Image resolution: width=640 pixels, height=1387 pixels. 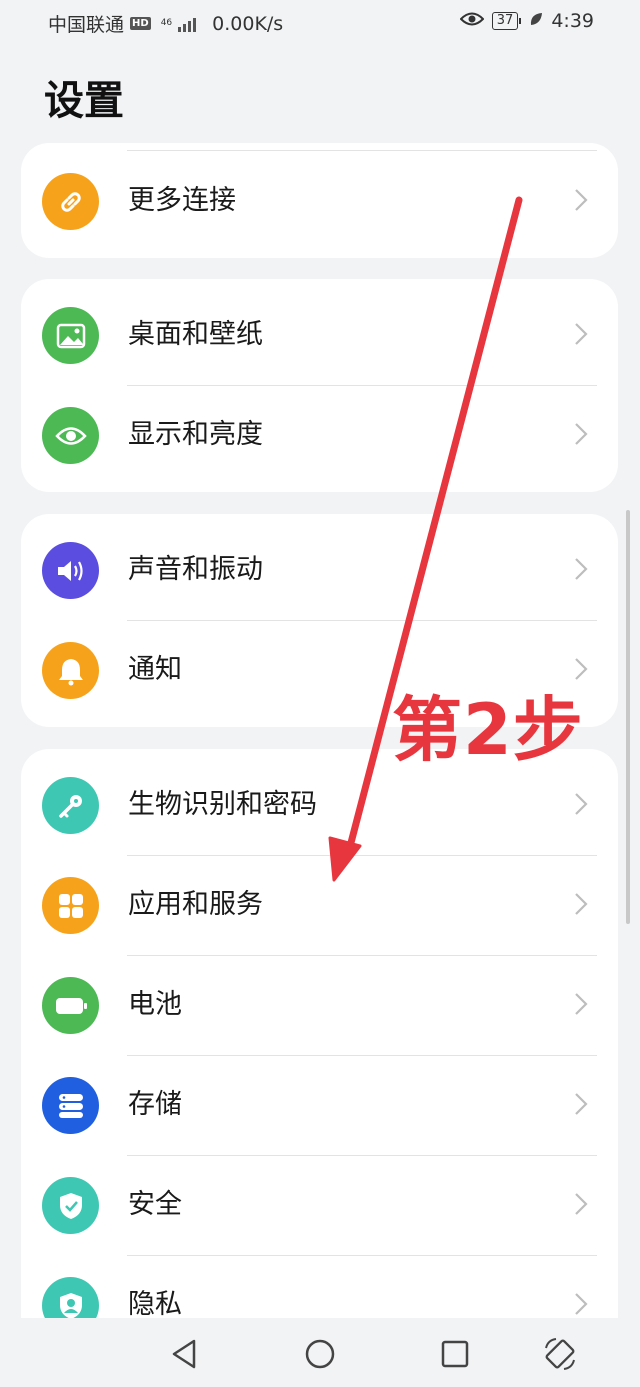 What do you see at coordinates (628, 717) in the screenshot?
I see `scrollbar` at bounding box center [628, 717].